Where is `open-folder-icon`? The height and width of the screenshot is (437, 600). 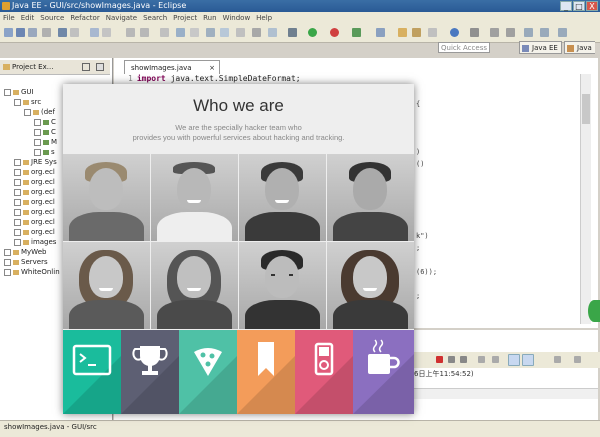 open-folder-icon is located at coordinates (402, 32).